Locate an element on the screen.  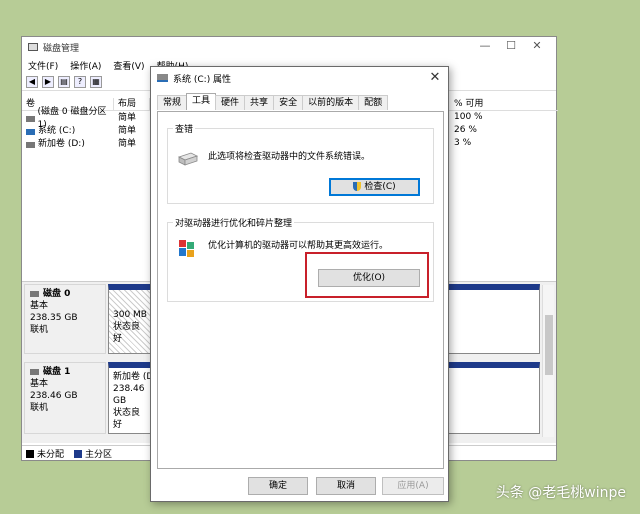
tab-quota: 配额 is located at coordinates (373, 102).